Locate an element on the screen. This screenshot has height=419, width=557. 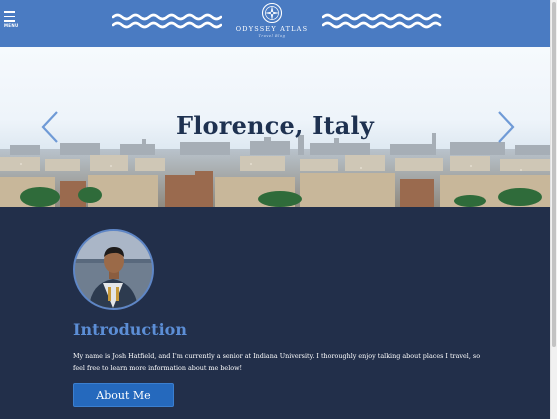
hero-title: Florence, Italy is located at coordinates (275, 125).